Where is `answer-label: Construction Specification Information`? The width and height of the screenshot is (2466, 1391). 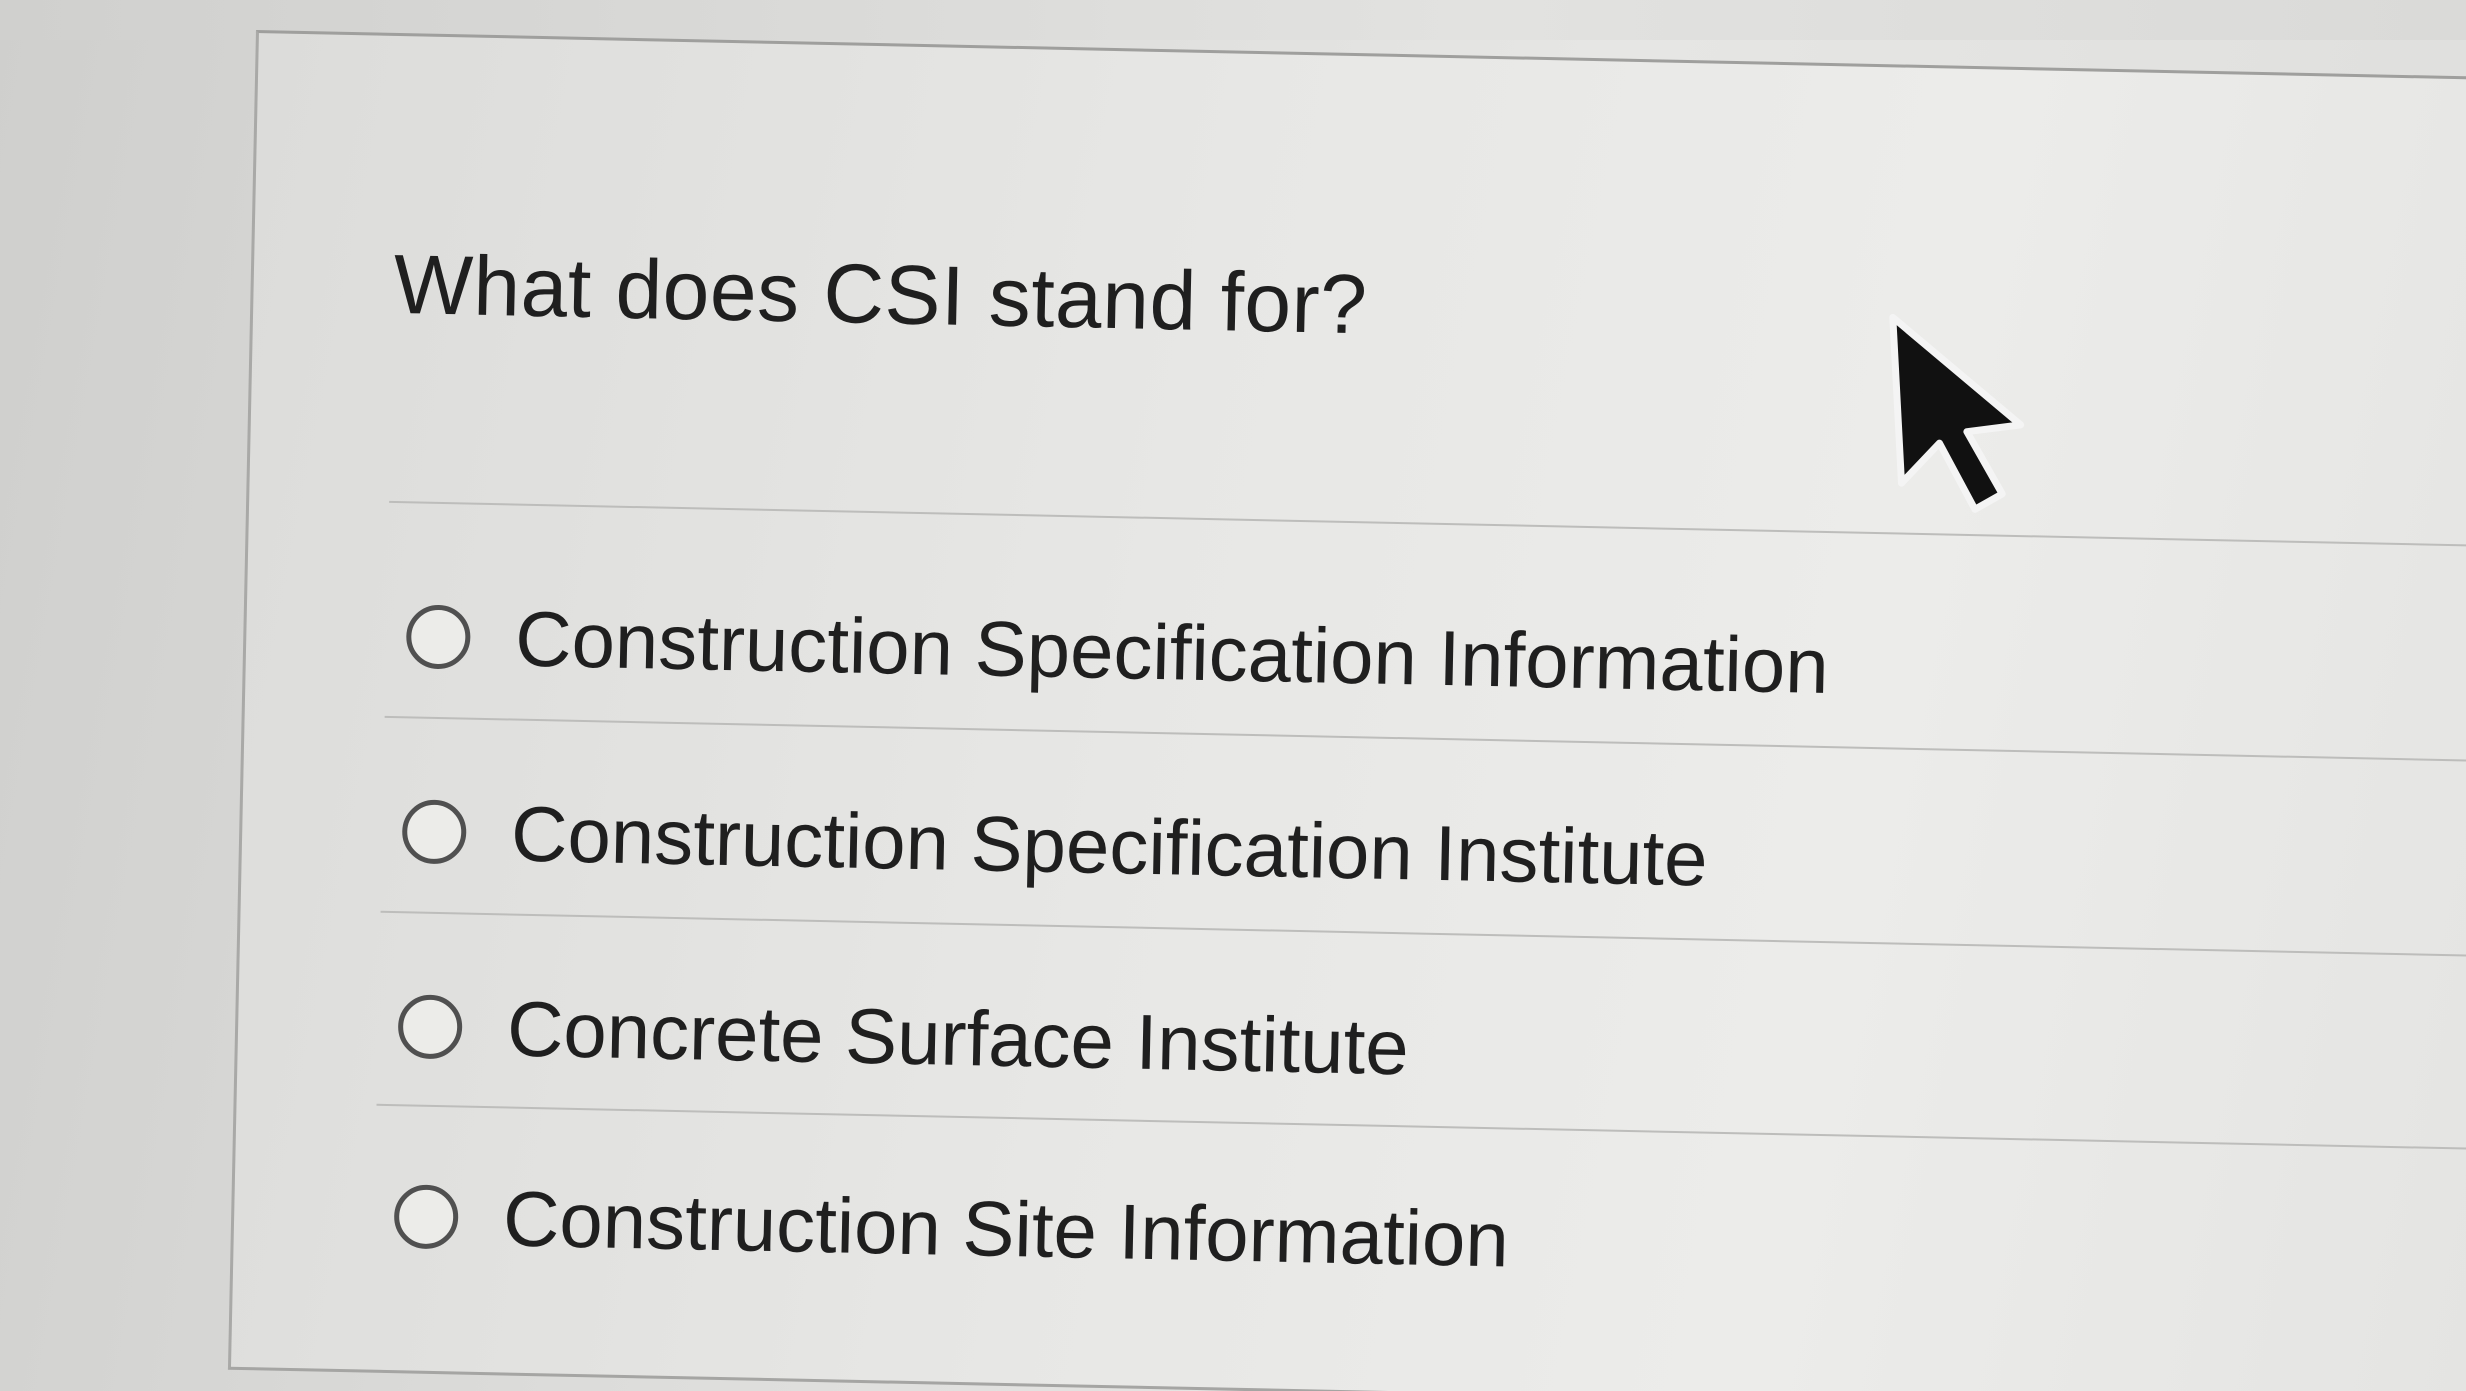 answer-label: Construction Specification Information is located at coordinates (1171, 652).